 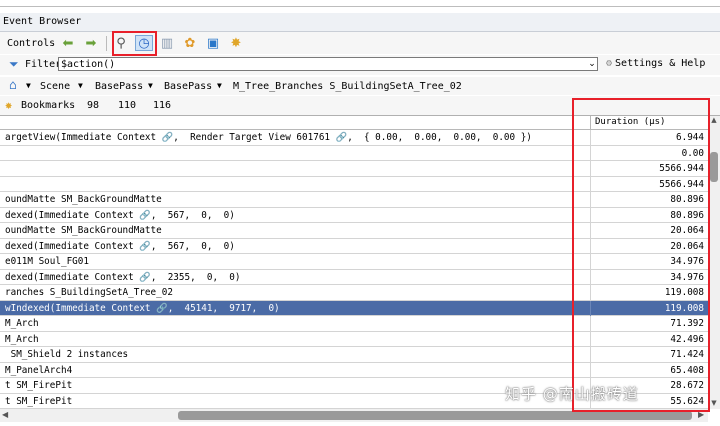 I want to click on window-title: Event Browser, so click(x=42, y=21).